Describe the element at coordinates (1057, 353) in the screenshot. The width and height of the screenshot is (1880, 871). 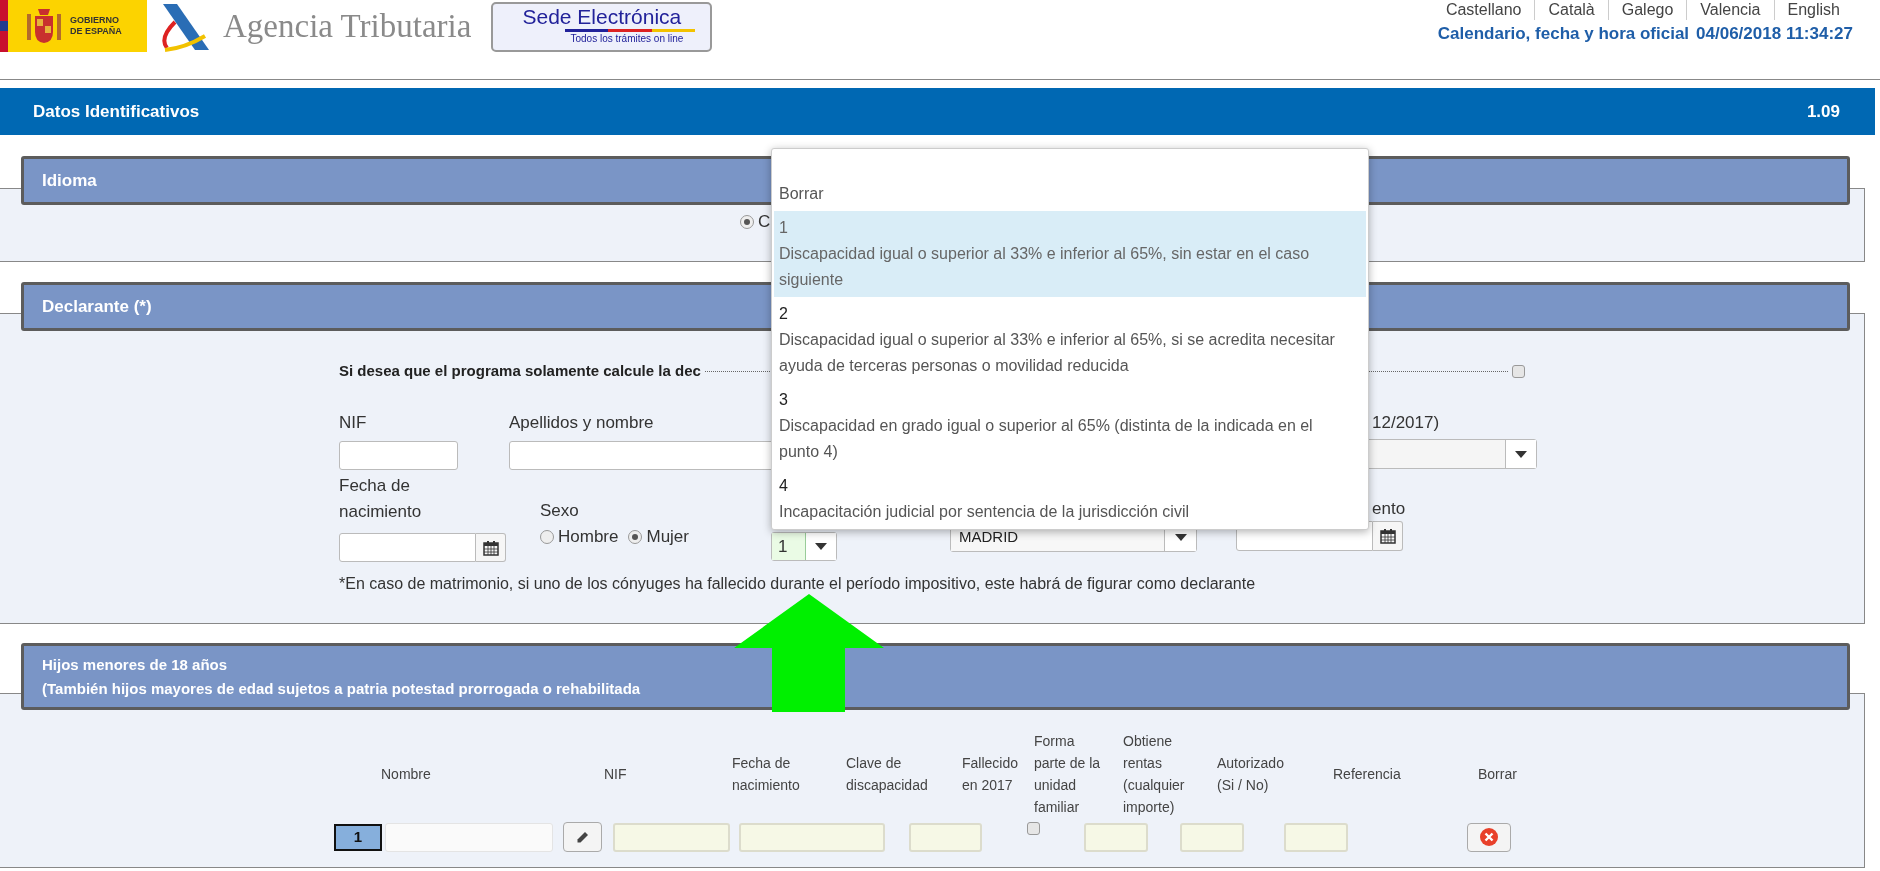
I see `option-description: Discapacidad igual o superior al 33% e inferior al 65%, si se acredita necesitar ayuda de terceras personas o movilidad reducida` at that location.